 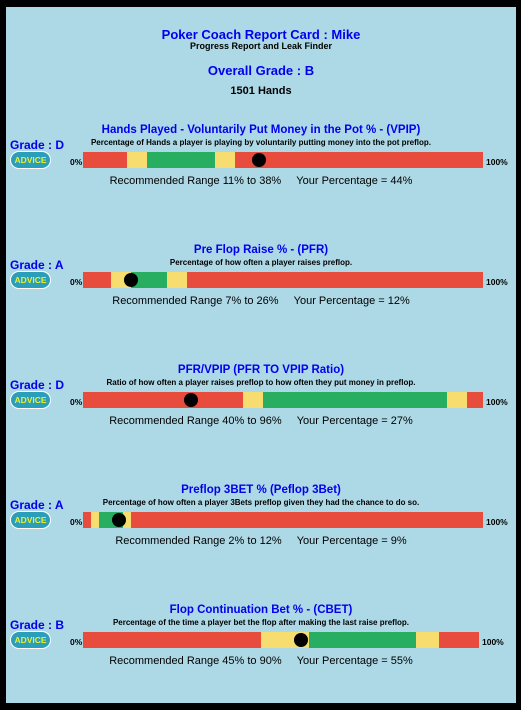 I want to click on stat-title: PFR/VPIP (PFR TO VPIP Ratio), so click(x=261, y=370).